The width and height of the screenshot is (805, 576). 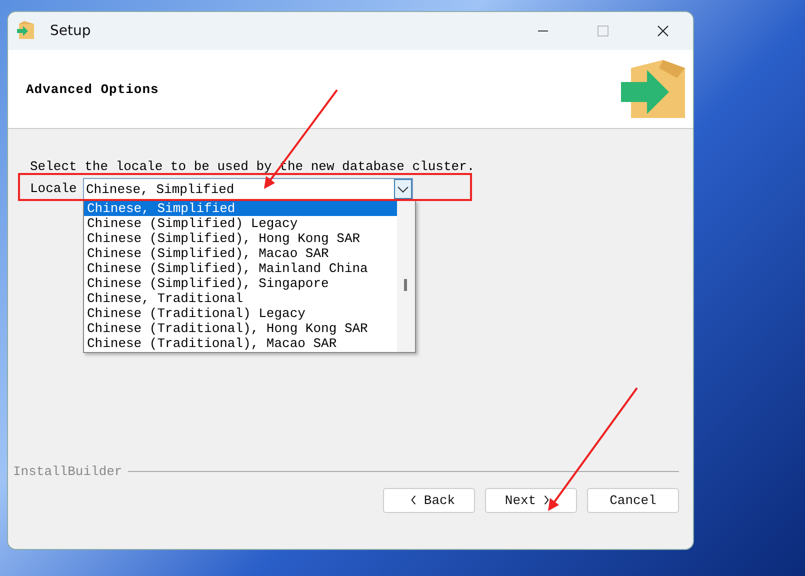 I want to click on dropdown-option: Chinese (Simplified), Macao SAR, so click(x=240, y=253).